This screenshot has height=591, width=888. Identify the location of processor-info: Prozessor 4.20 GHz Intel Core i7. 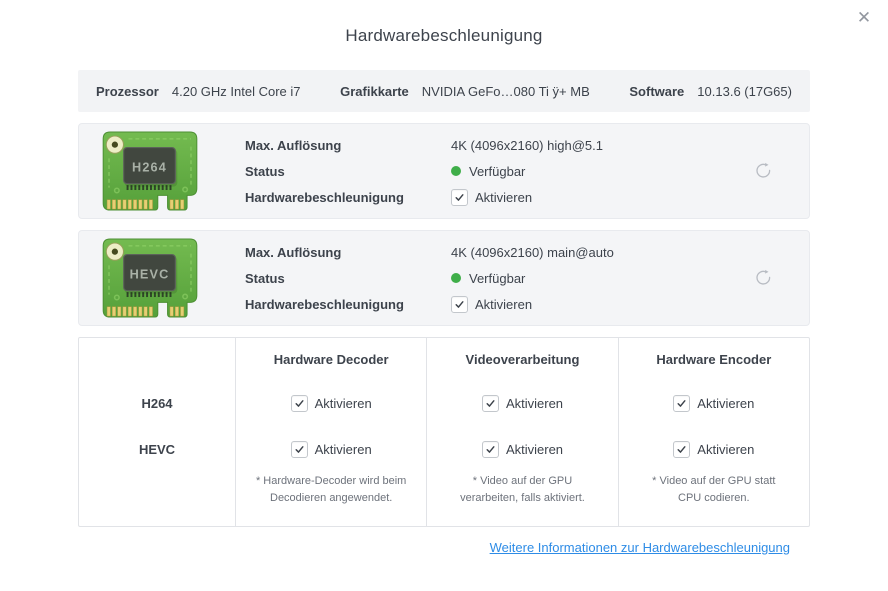
(198, 91).